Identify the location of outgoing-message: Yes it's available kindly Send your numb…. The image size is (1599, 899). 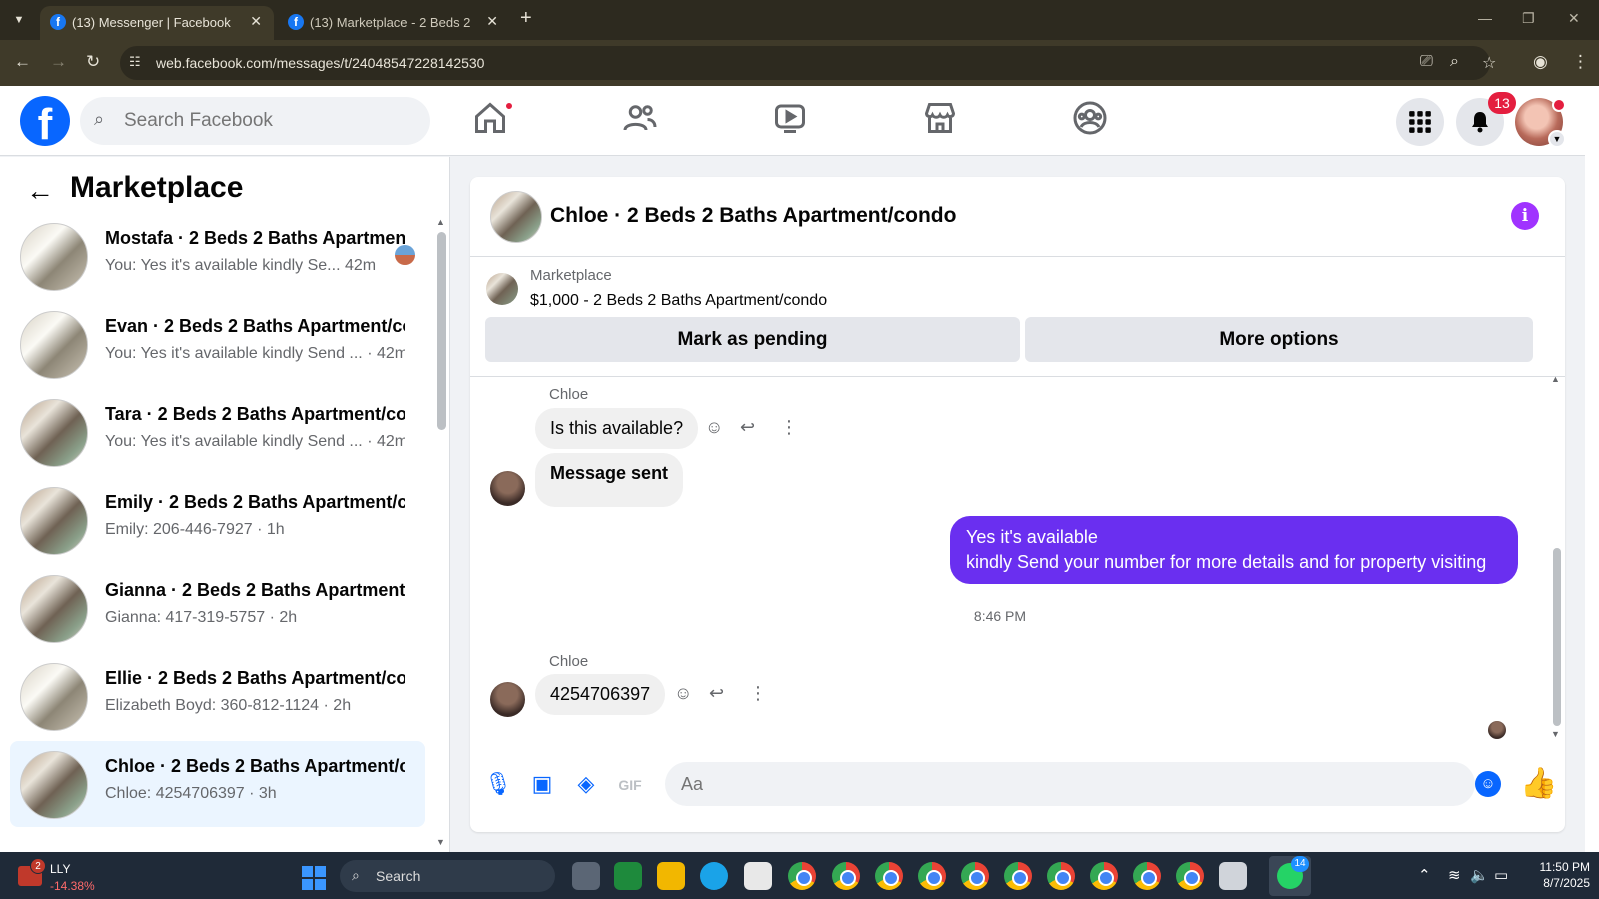
(1234, 550).